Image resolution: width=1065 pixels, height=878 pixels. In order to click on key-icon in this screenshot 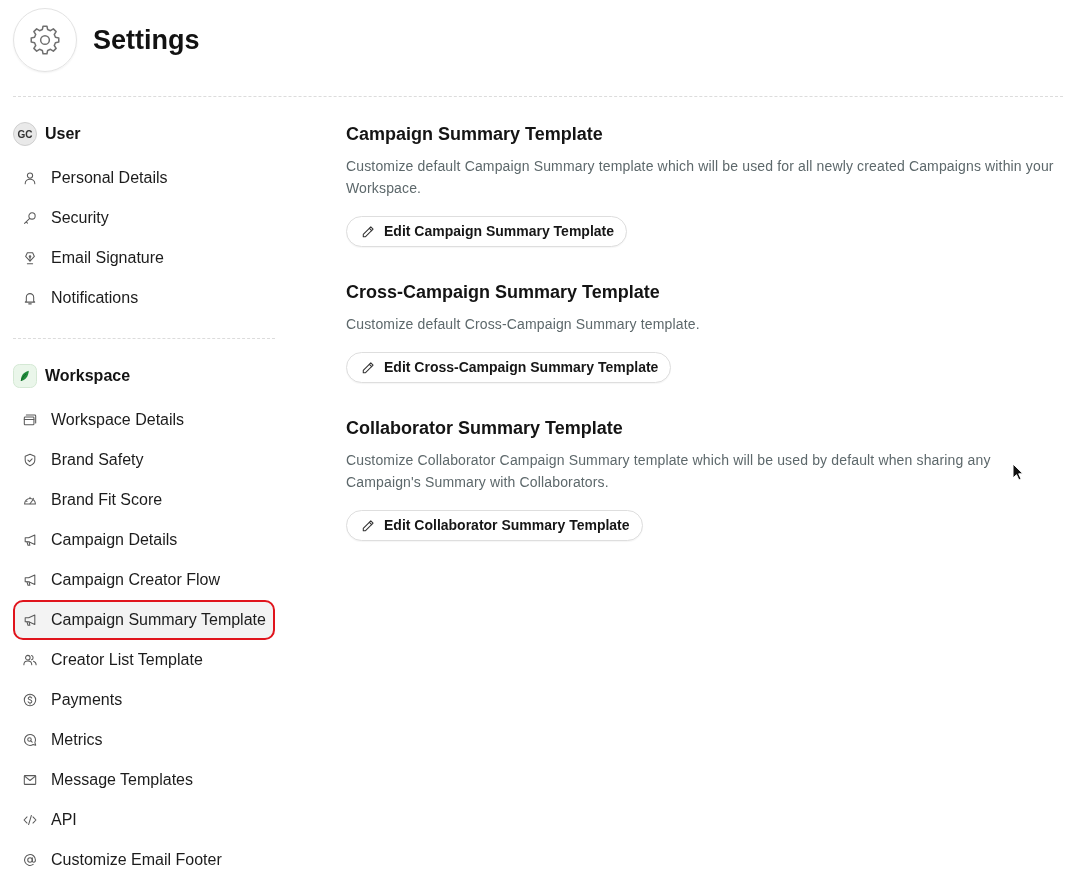, I will do `click(30, 218)`.